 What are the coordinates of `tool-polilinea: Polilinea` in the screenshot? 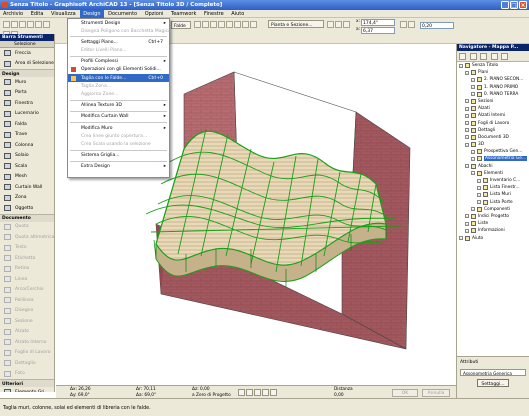 It's located at (27, 300).